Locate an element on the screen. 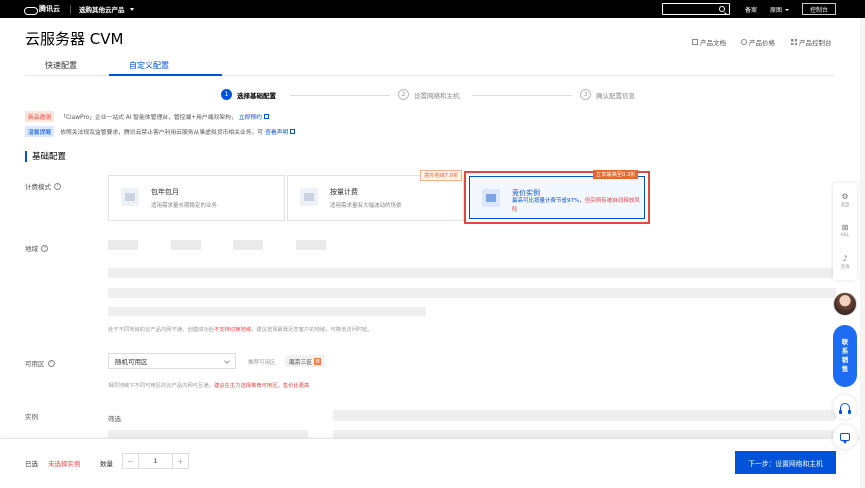 The height and width of the screenshot is (488, 865). k8l-icon: ⊠ is located at coordinates (845, 227).